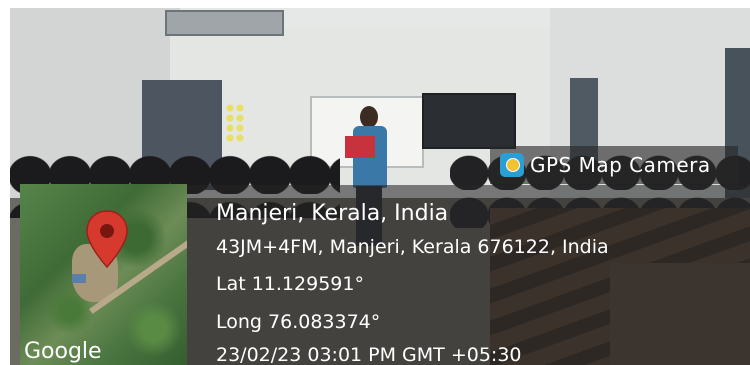 This screenshot has height=365, width=750. What do you see at coordinates (620, 165) in the screenshot?
I see `gps-app-label: GPS Map Camera` at bounding box center [620, 165].